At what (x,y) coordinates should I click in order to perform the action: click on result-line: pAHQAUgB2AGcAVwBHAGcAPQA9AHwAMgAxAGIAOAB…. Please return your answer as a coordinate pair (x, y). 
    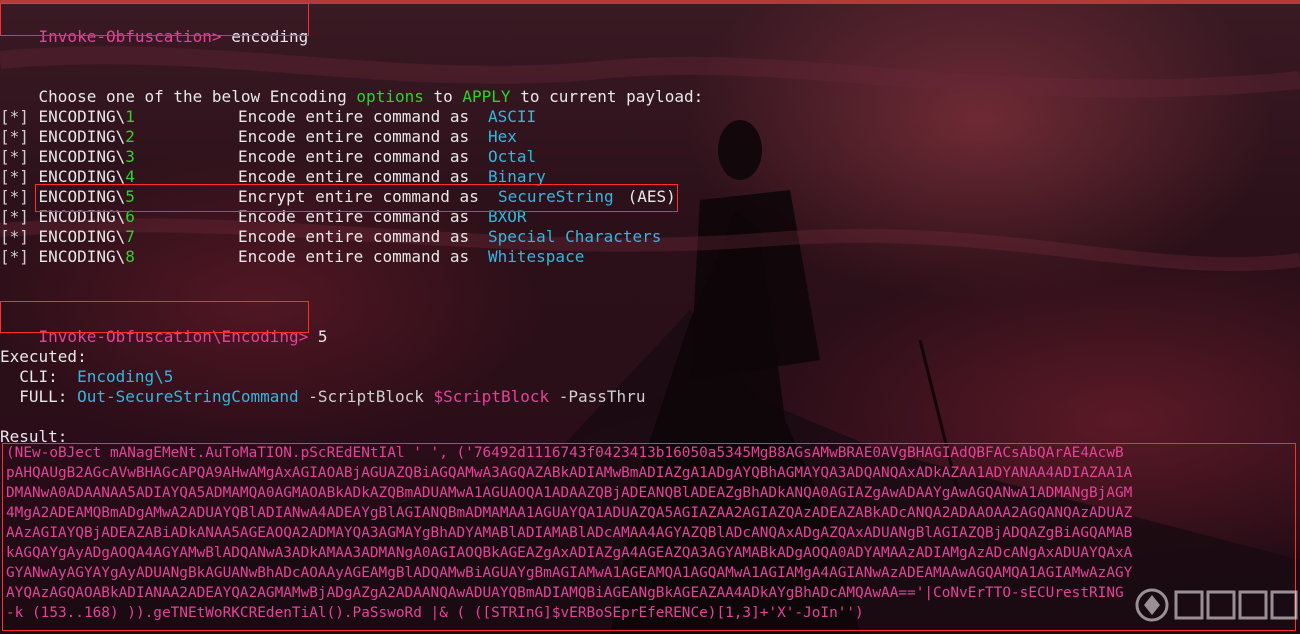
    Looking at the image, I should click on (569, 473).